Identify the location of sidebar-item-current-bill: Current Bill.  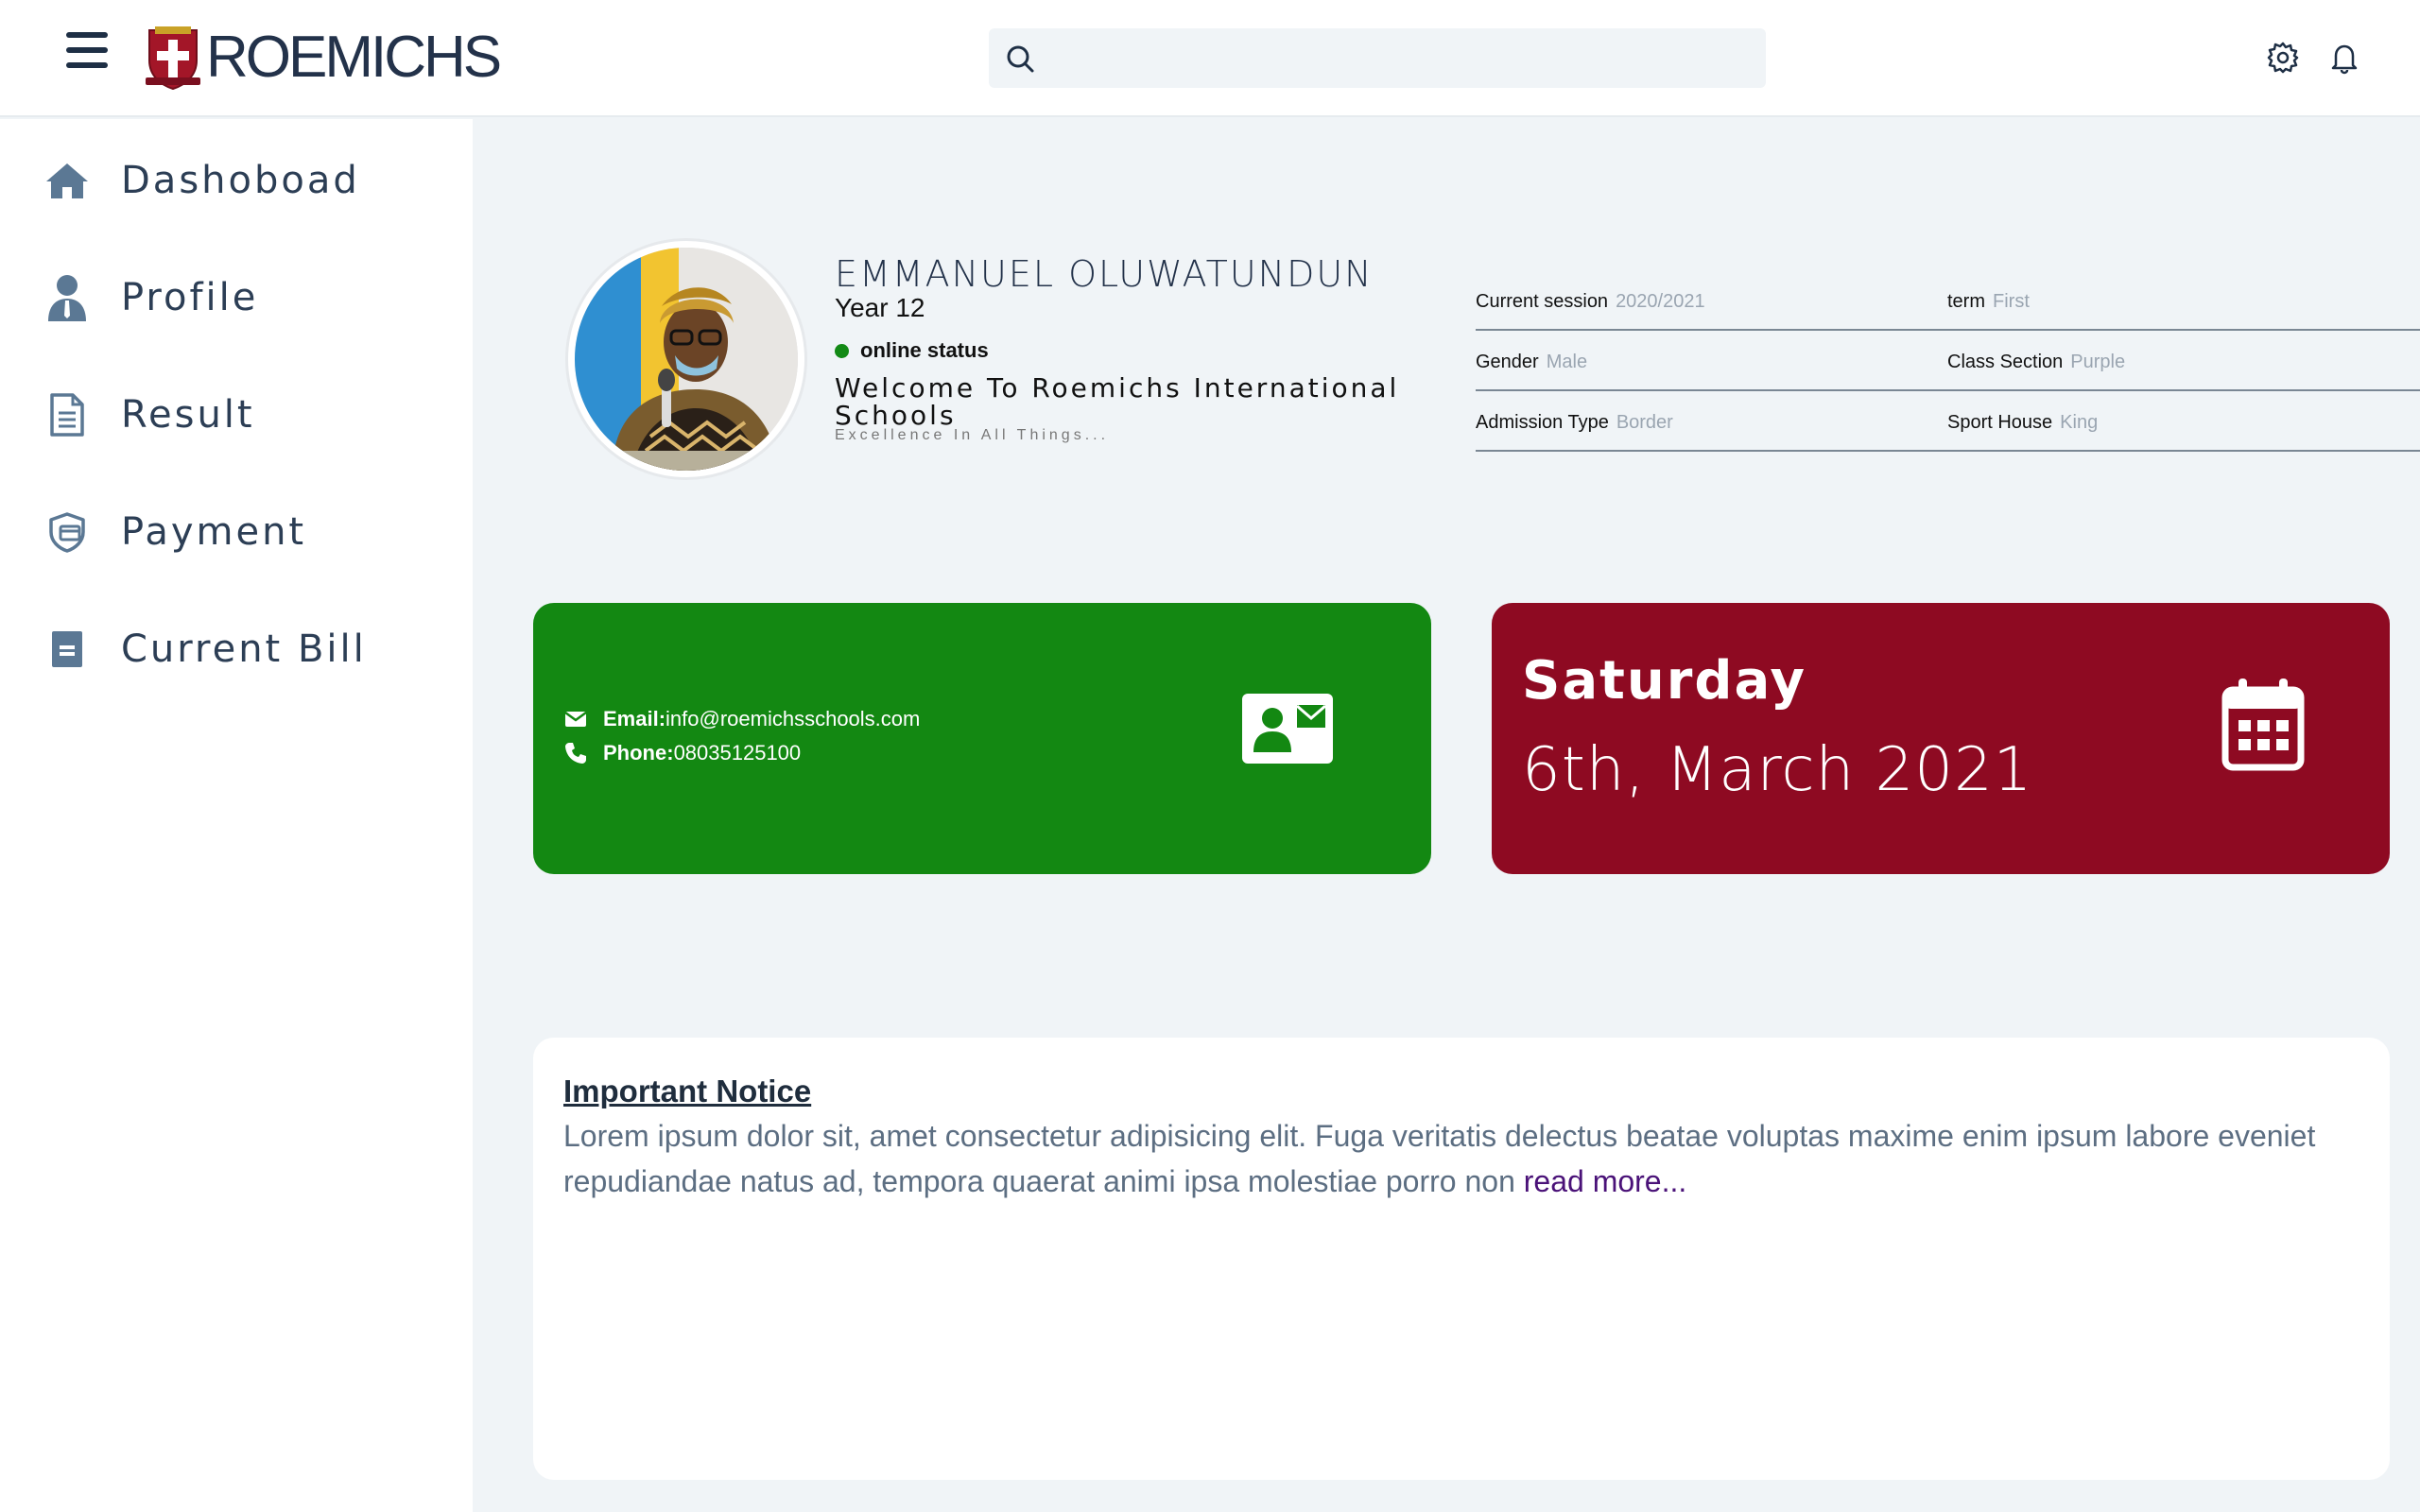
(242, 649).